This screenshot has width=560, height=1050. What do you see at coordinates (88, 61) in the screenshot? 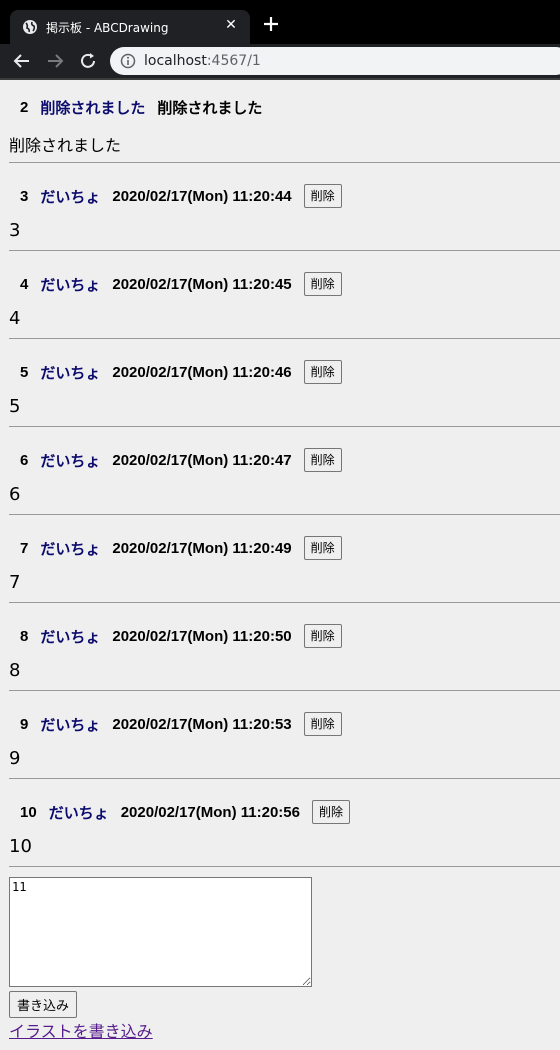
I see `reload-icon` at bounding box center [88, 61].